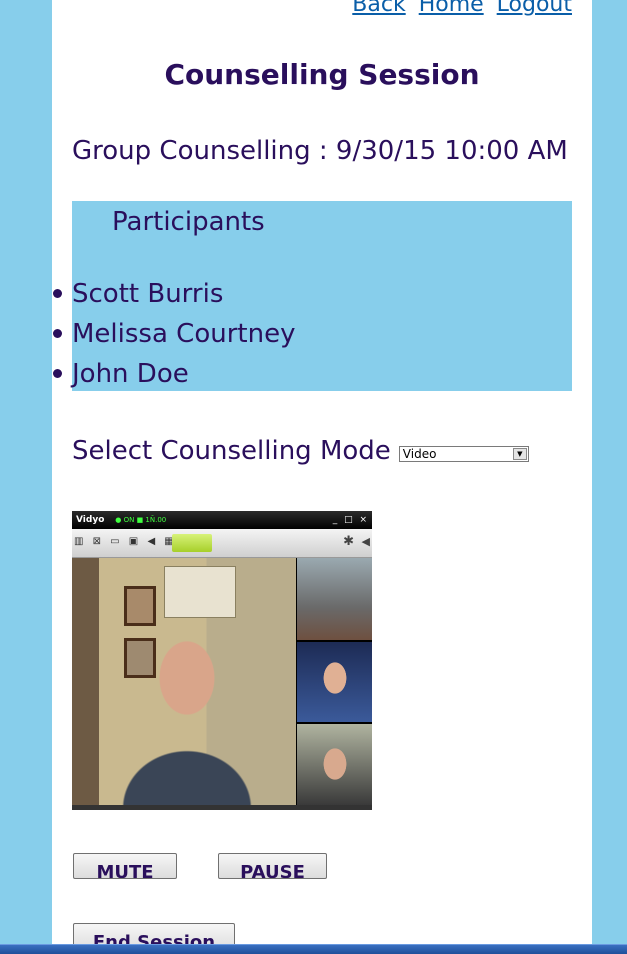 The image size is (627, 954). Describe the element at coordinates (141, 520) in the screenshot. I see `video-status: ● ON ■ 1Ñ.00` at that location.